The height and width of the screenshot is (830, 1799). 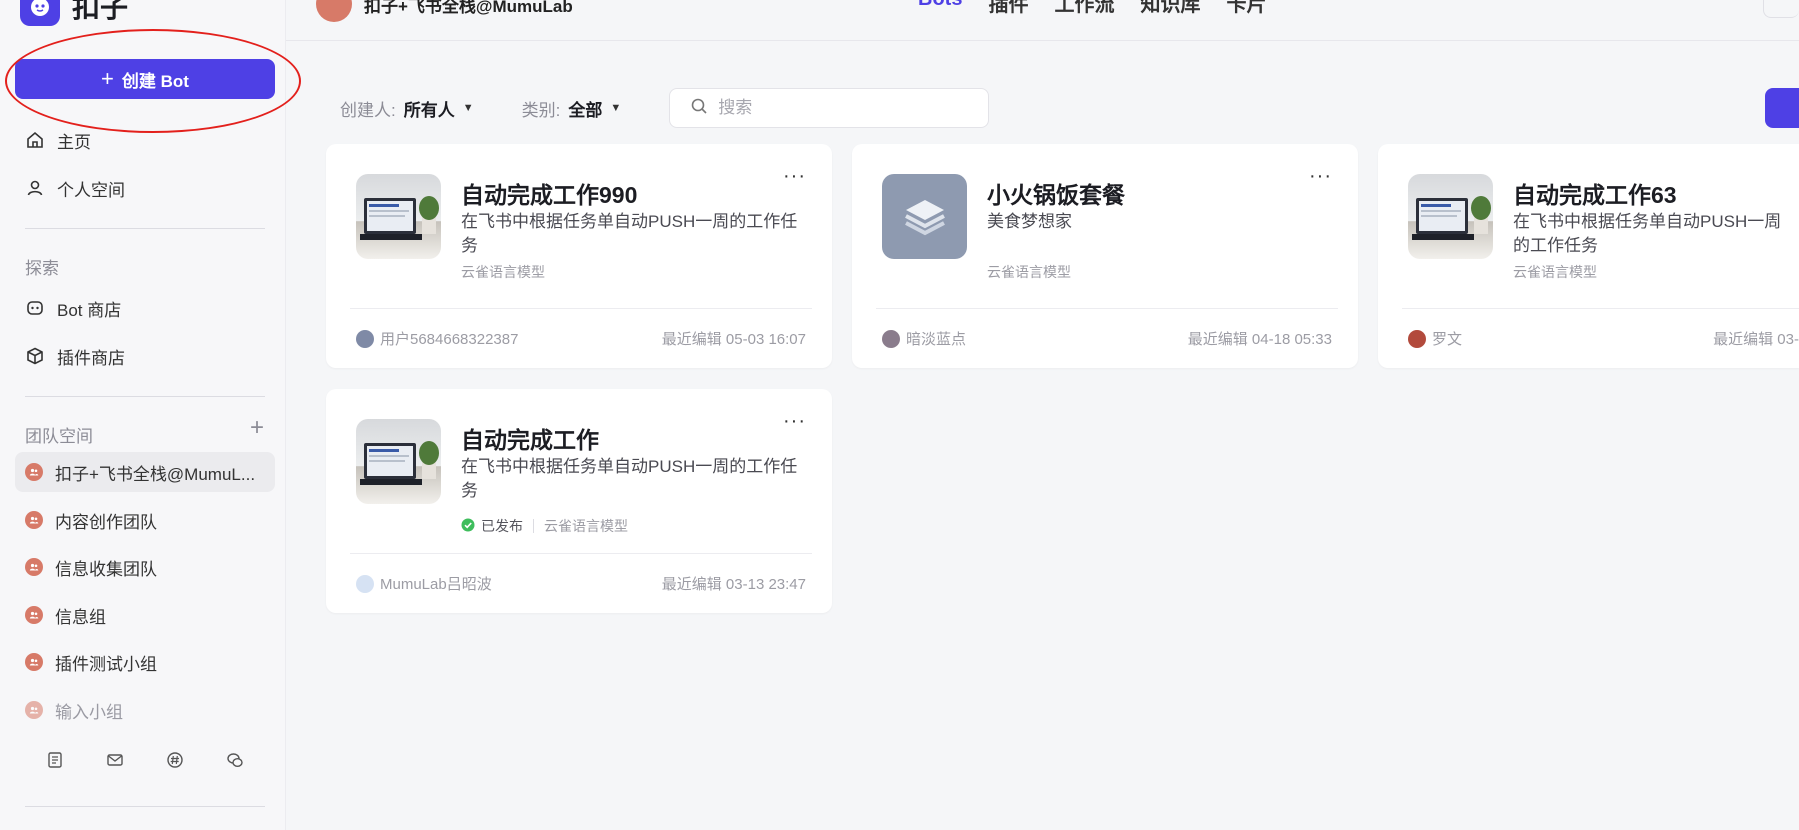 What do you see at coordinates (429, 110) in the screenshot?
I see `creator-filter-value: 所有人` at bounding box center [429, 110].